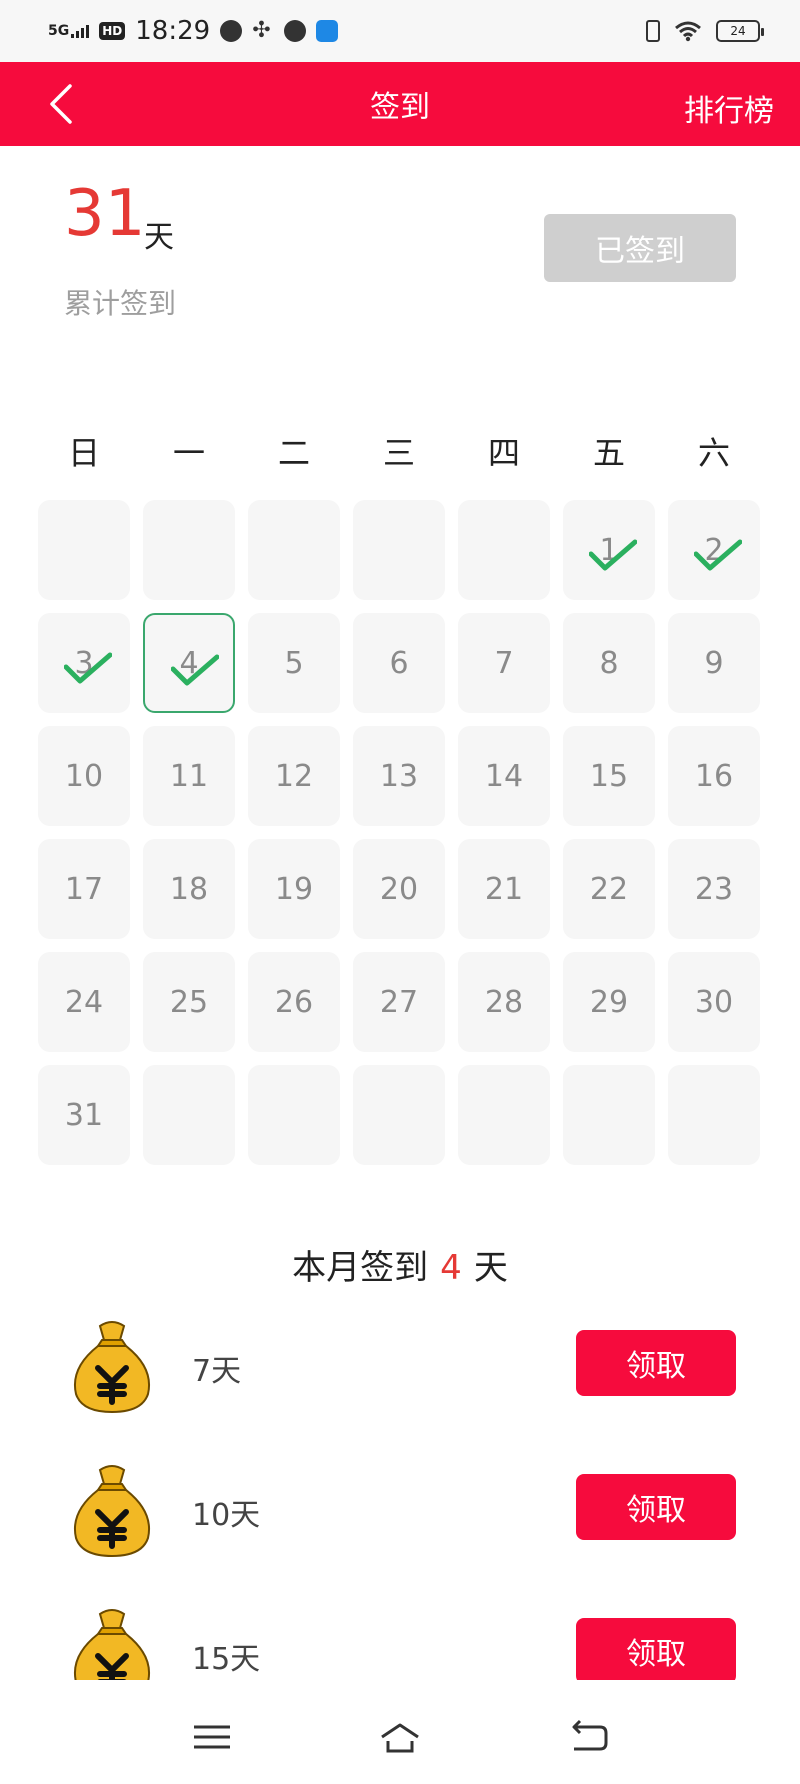  I want to click on calendar-day: 27, so click(399, 1002).